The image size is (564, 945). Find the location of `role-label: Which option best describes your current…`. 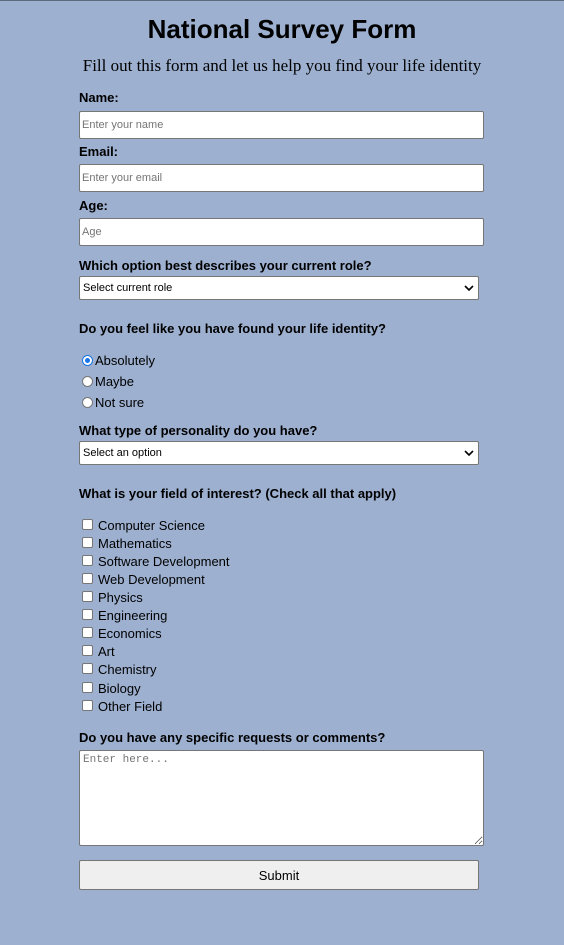

role-label: Which option best describes your current… is located at coordinates (225, 265).